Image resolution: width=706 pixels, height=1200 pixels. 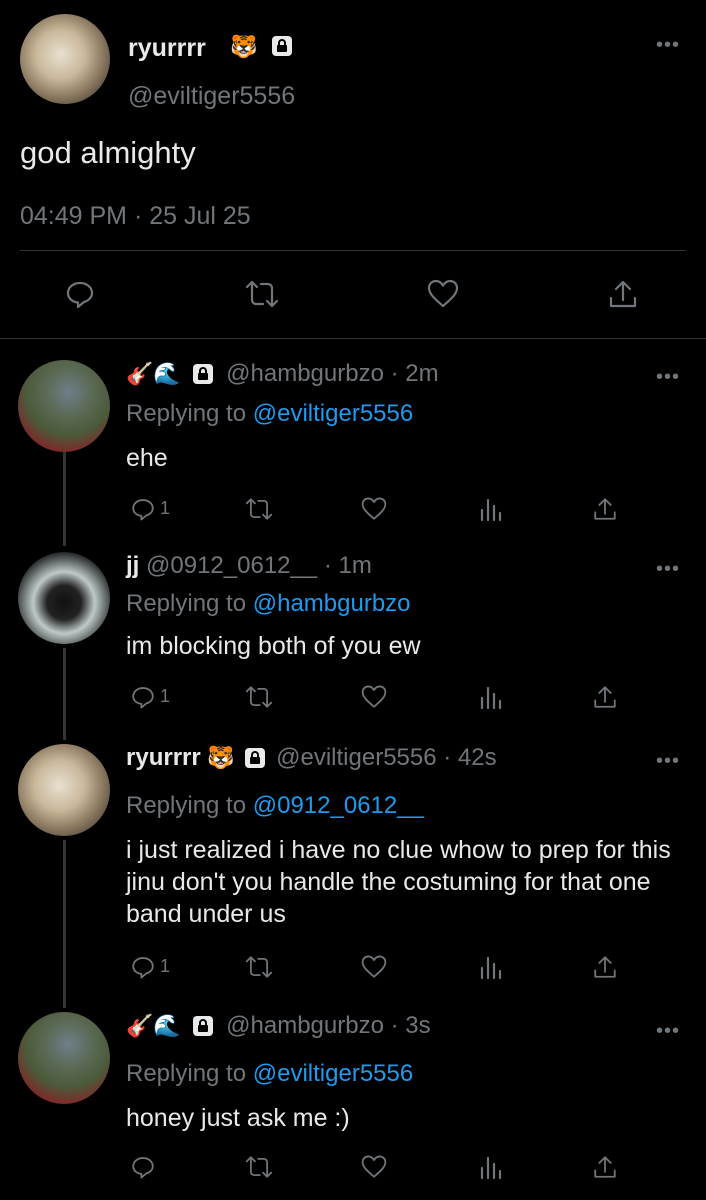 I want to click on reply-header: 🎸🌊 @hambgurbzo · 2m, so click(x=282, y=374).